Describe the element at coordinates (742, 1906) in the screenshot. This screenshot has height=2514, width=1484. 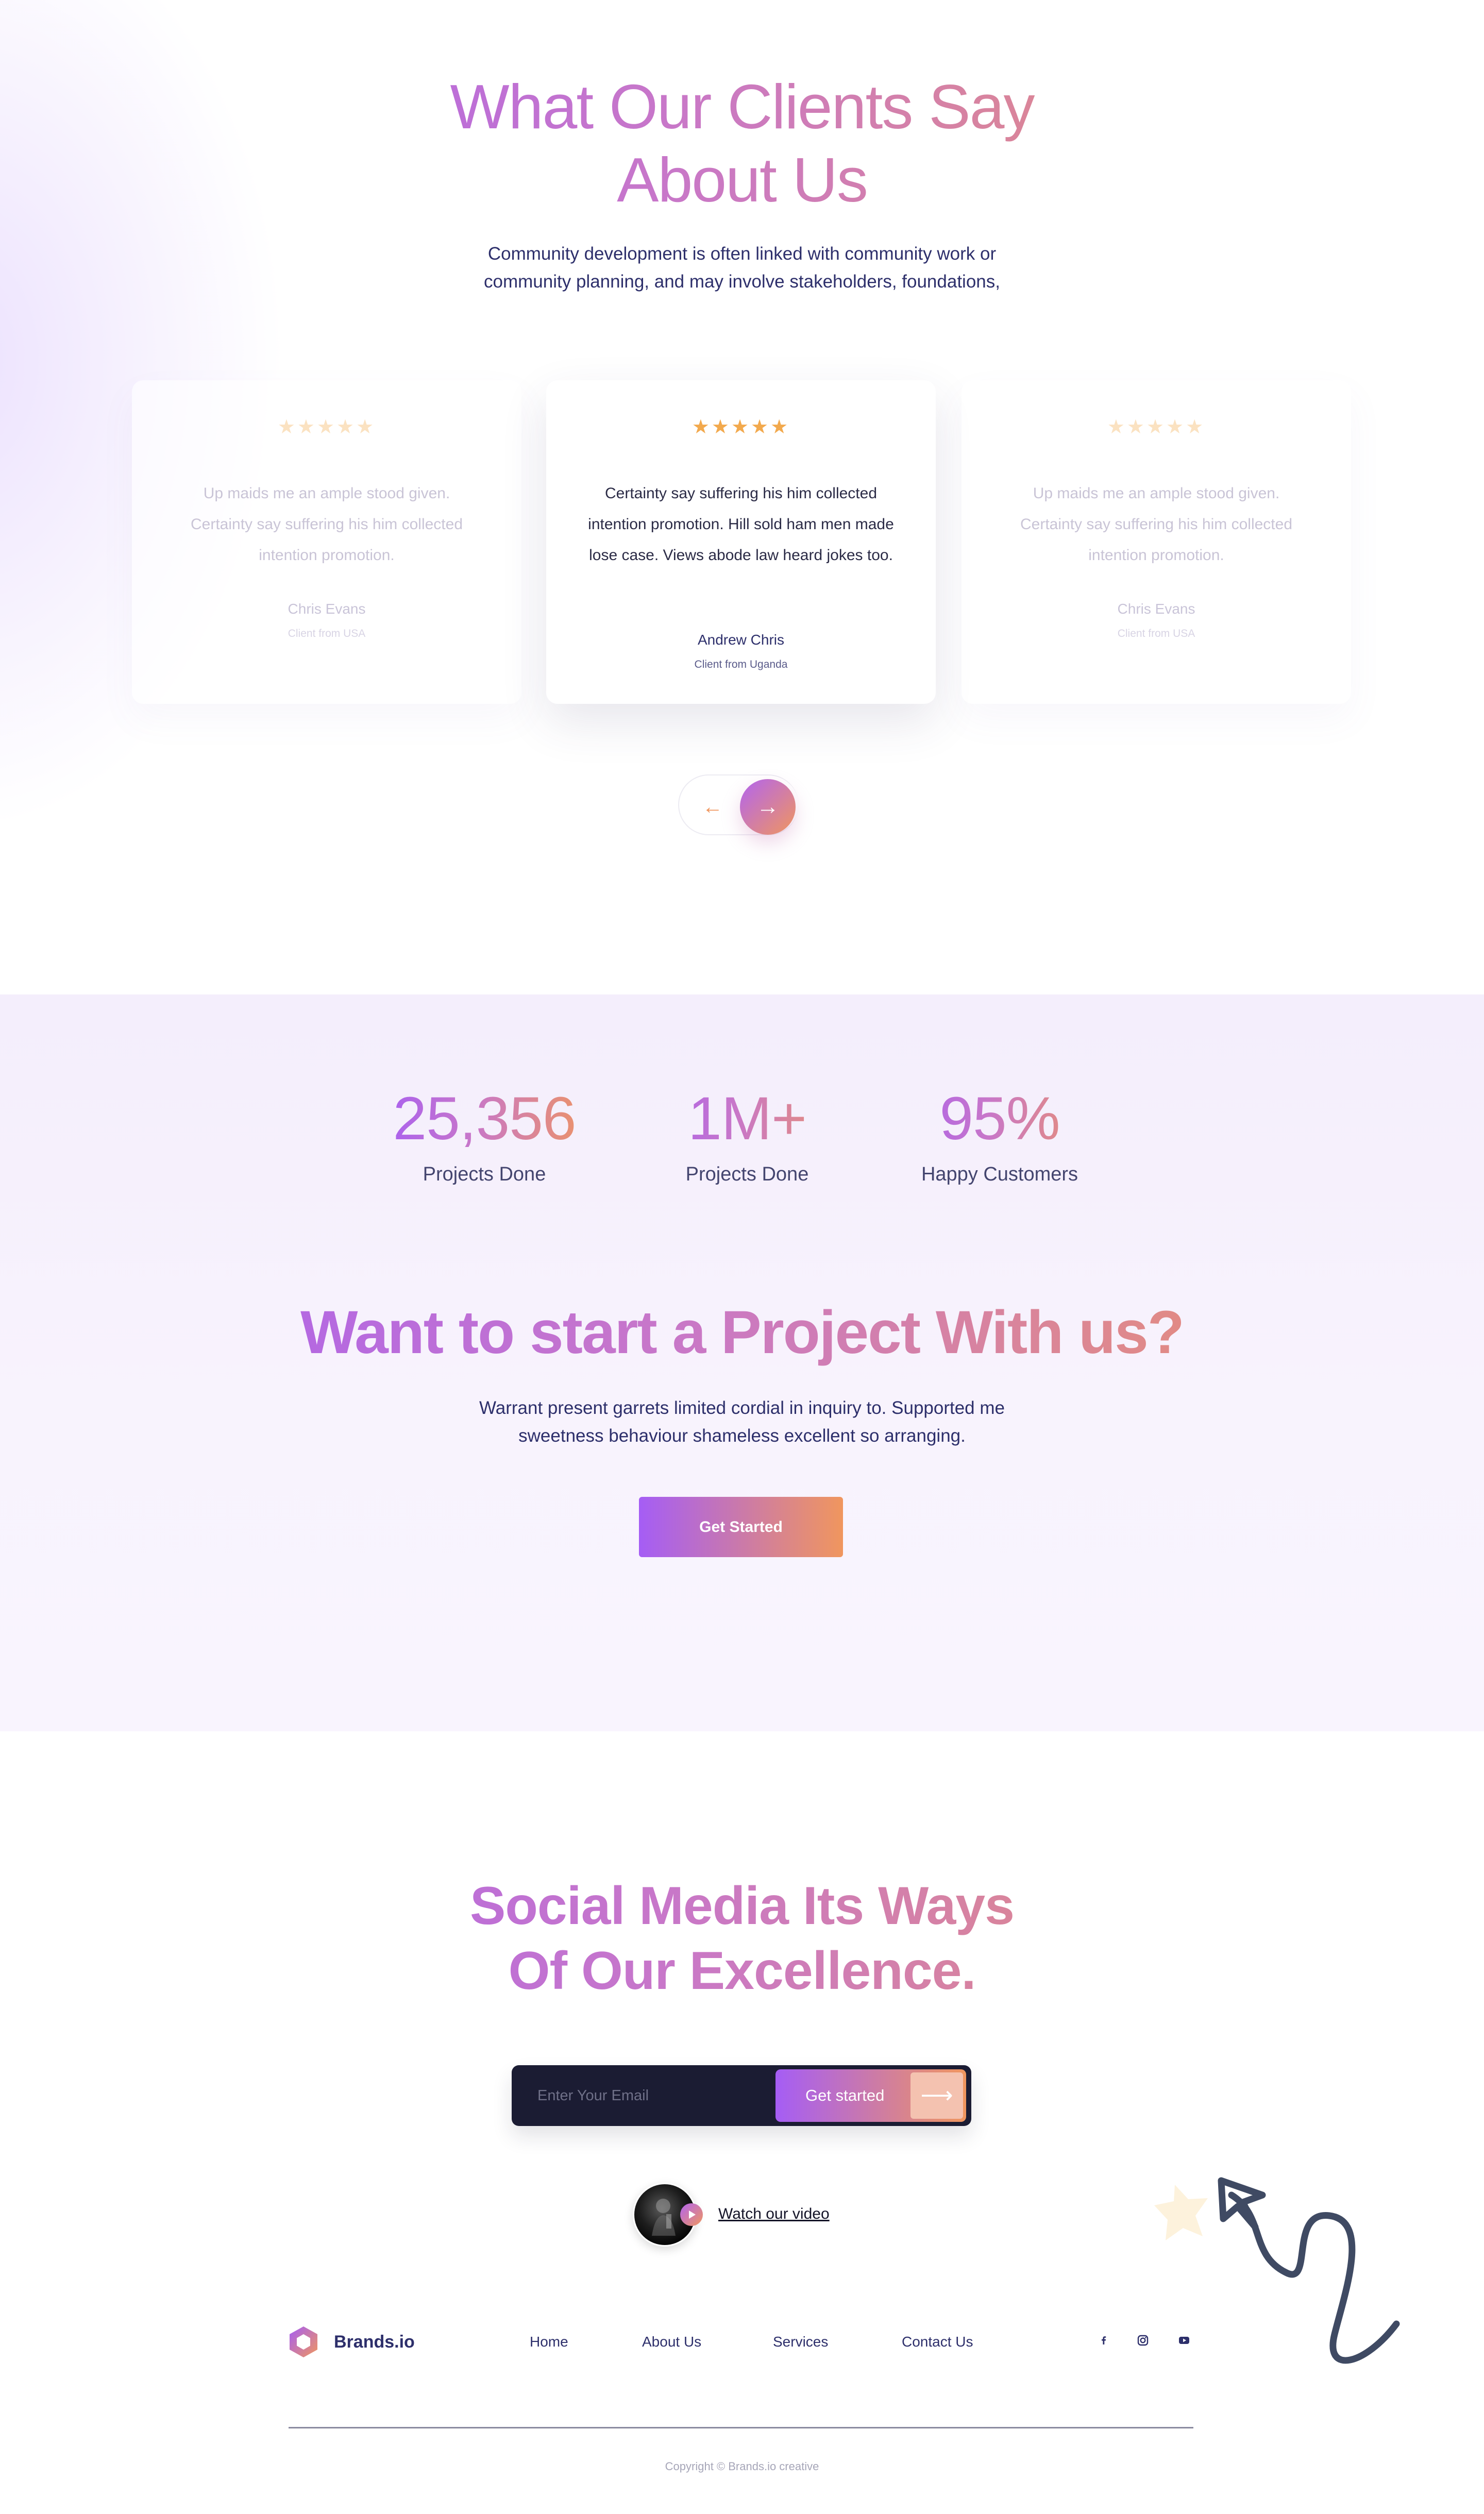
I see `social-title-line1: Social Media Its Ways` at that location.